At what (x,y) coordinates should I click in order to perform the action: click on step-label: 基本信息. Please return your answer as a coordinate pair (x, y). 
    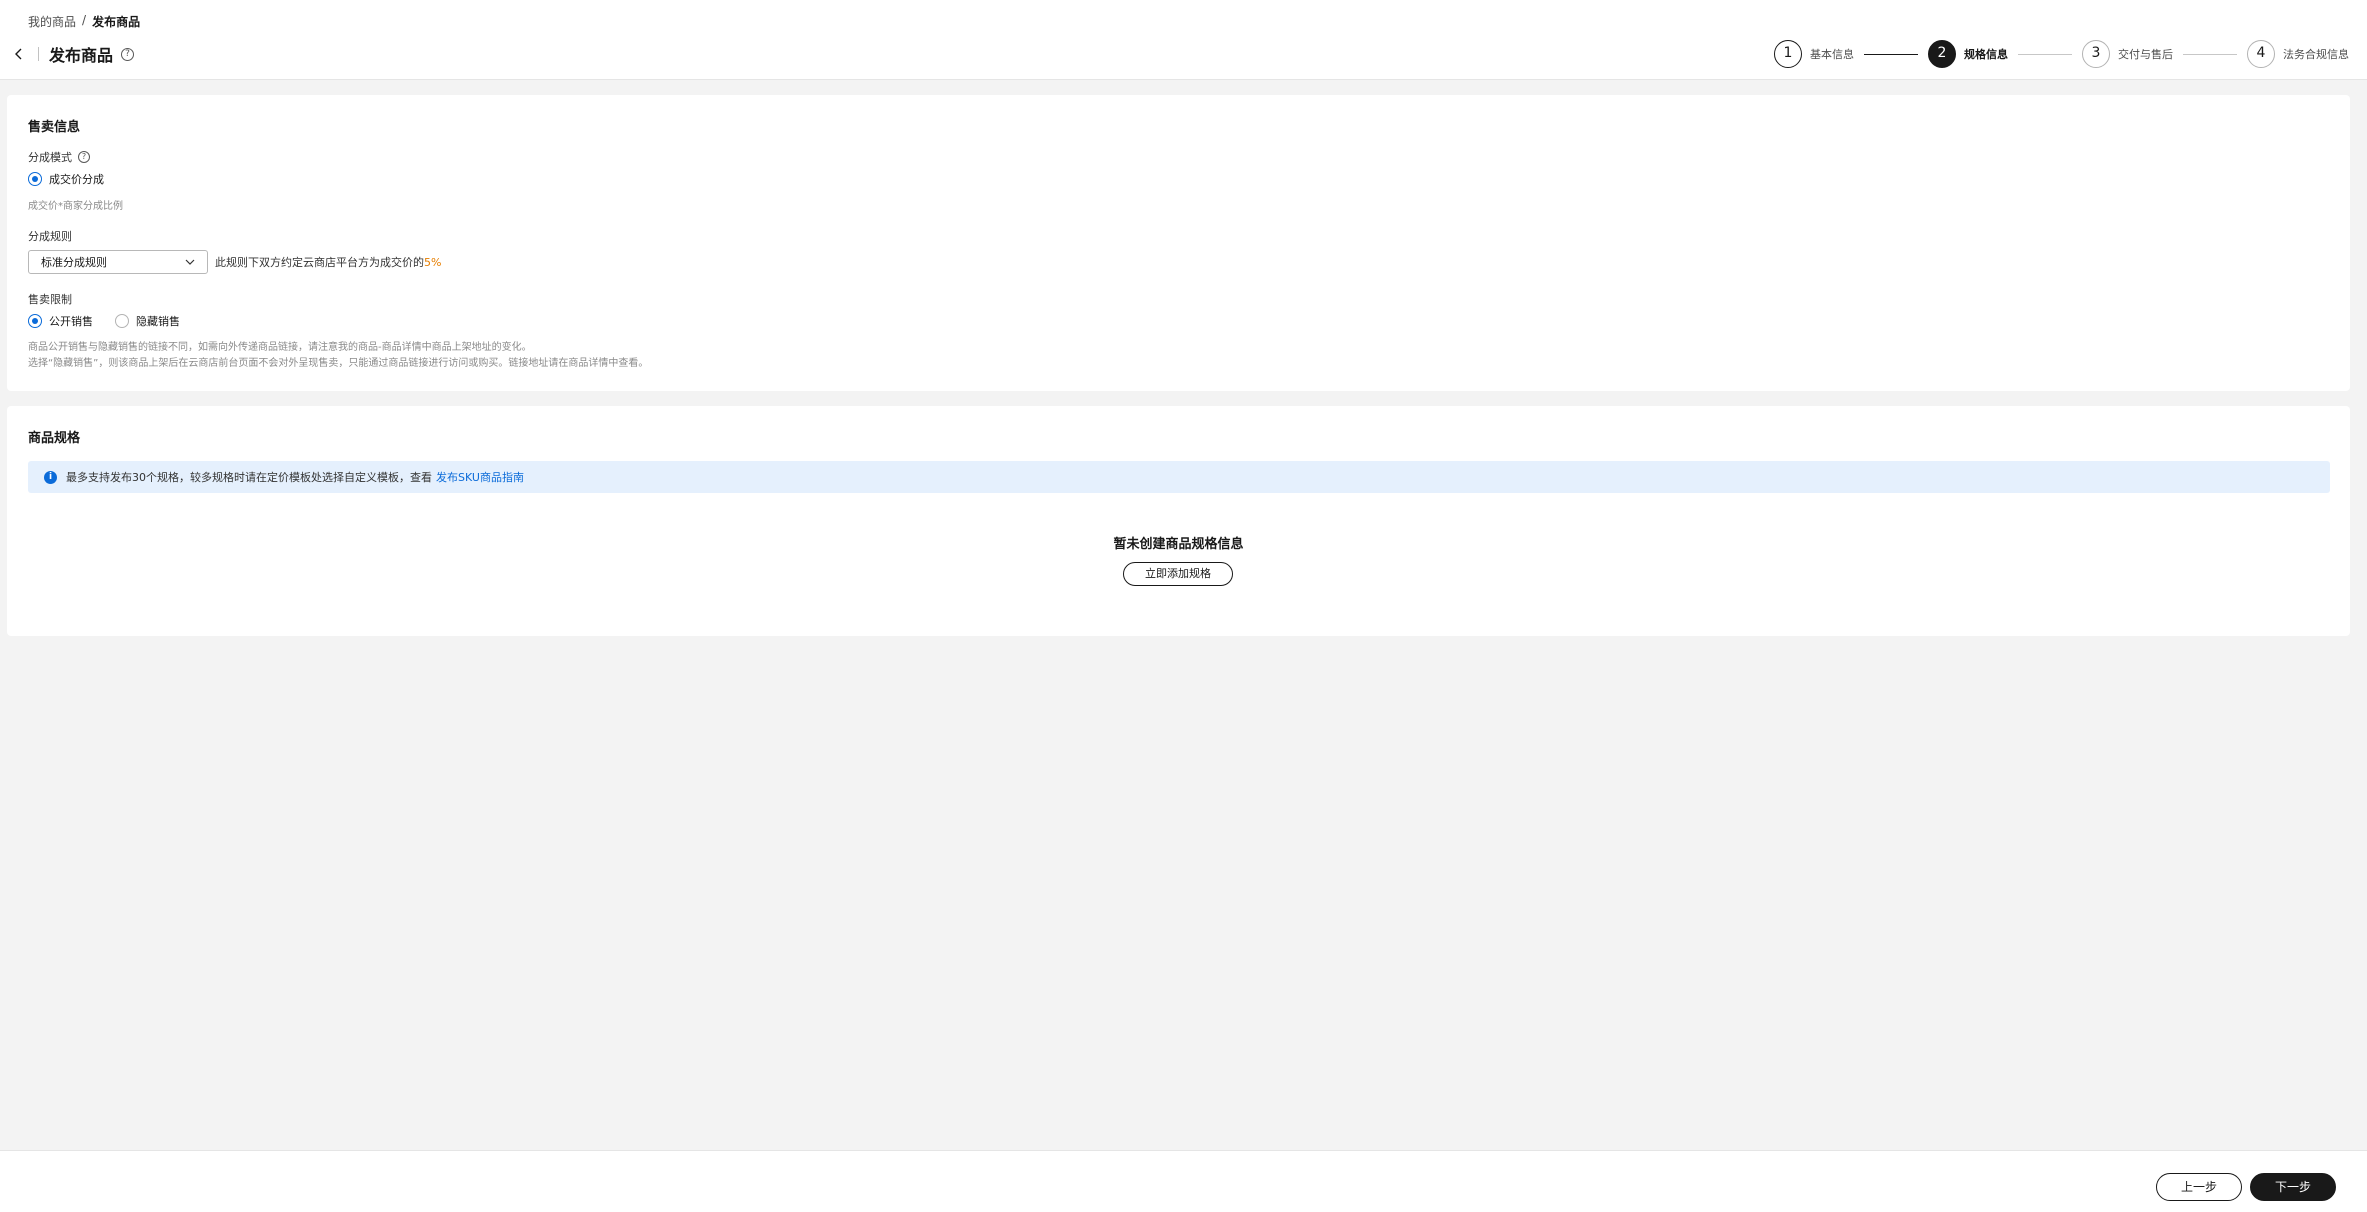
    Looking at the image, I should click on (1832, 54).